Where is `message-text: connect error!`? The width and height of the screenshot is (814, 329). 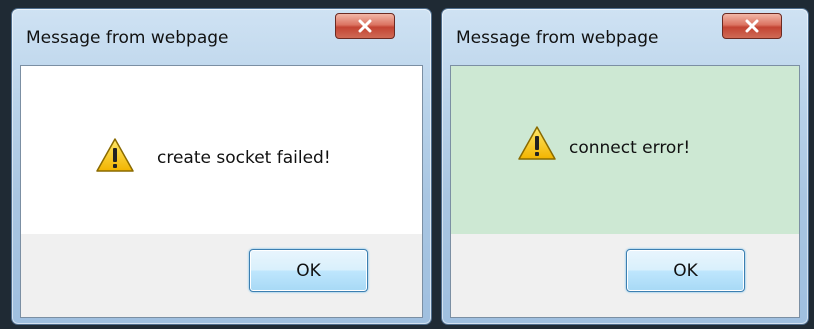
message-text: connect error! is located at coordinates (630, 148).